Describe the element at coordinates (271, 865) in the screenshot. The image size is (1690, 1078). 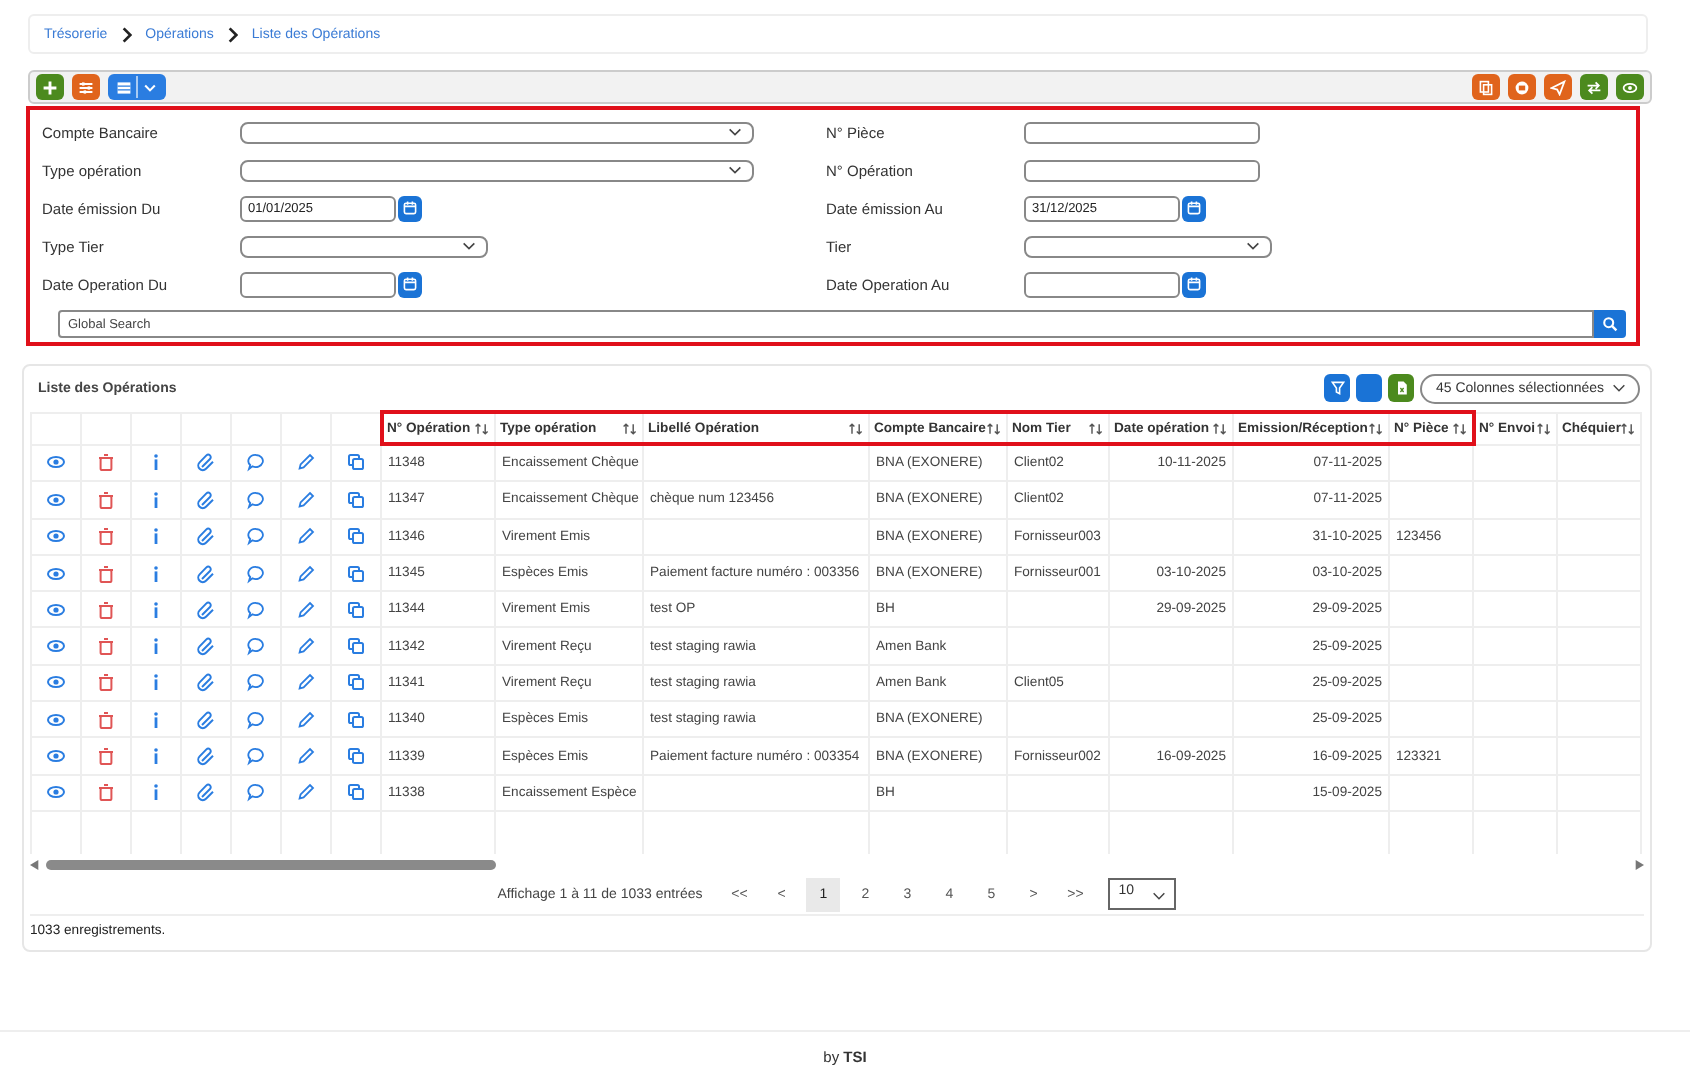
I see `scrollbar-thumb` at that location.